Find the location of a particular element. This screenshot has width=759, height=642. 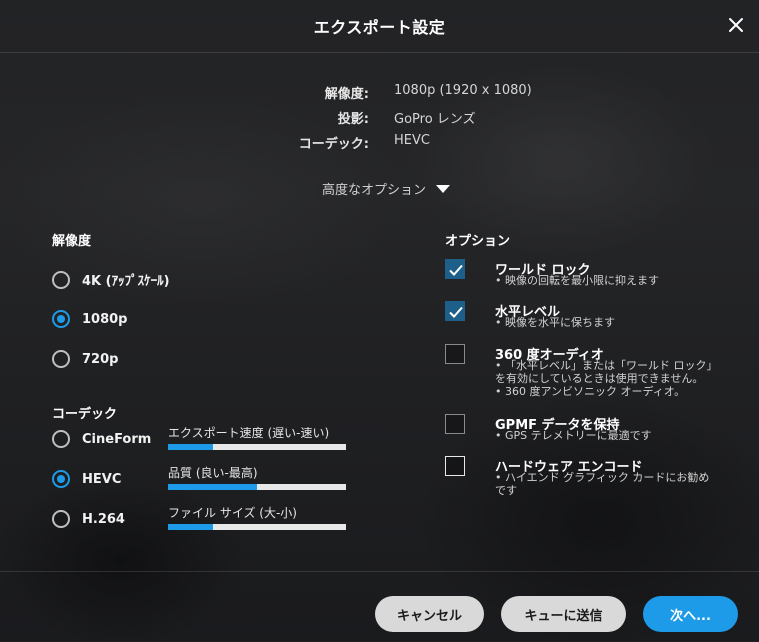

advanced-options-toggle: 高度なオプション is located at coordinates (386, 188).